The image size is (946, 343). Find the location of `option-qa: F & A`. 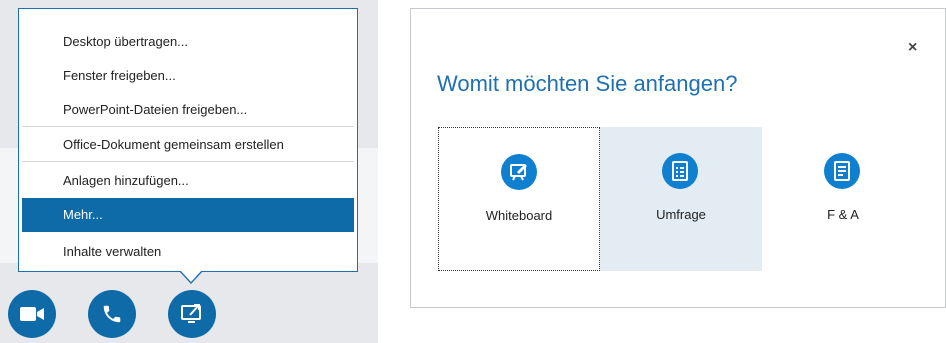

option-qa: F & A is located at coordinates (843, 199).